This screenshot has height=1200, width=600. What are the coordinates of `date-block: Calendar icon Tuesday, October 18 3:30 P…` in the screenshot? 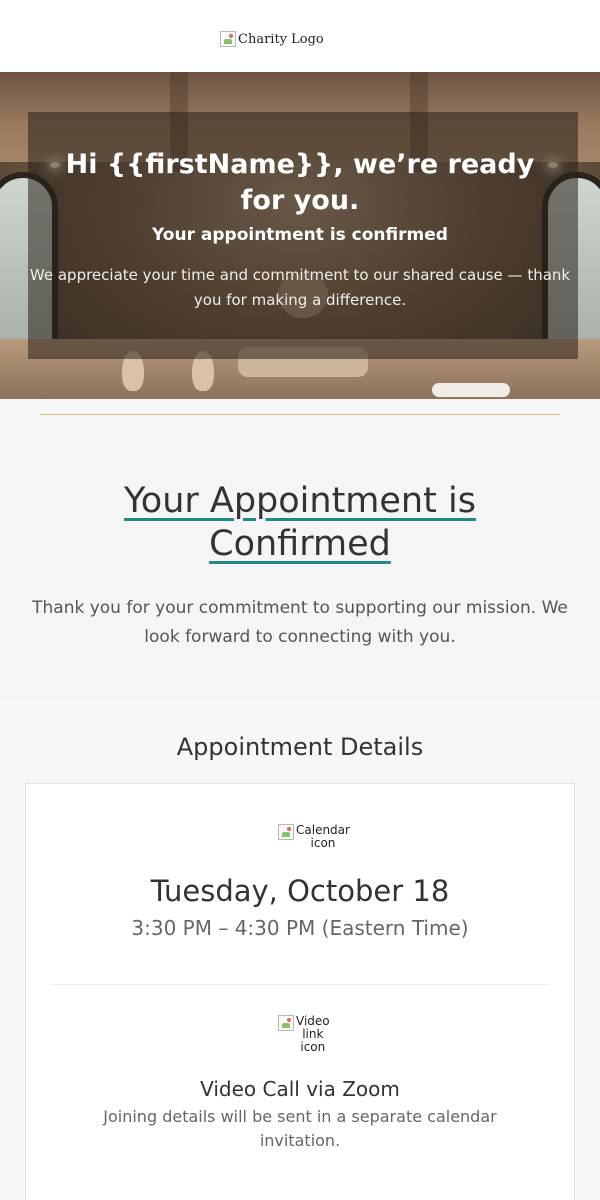 It's located at (300, 862).